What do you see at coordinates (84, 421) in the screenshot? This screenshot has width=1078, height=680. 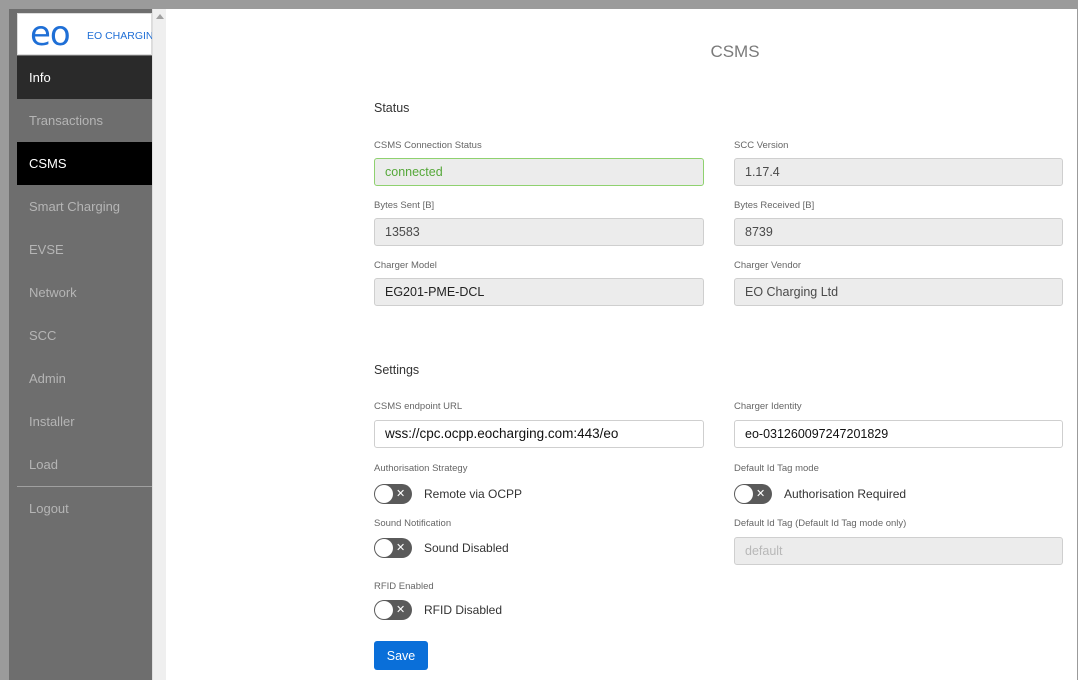 I see `sidebar-item-installer: Installer` at bounding box center [84, 421].